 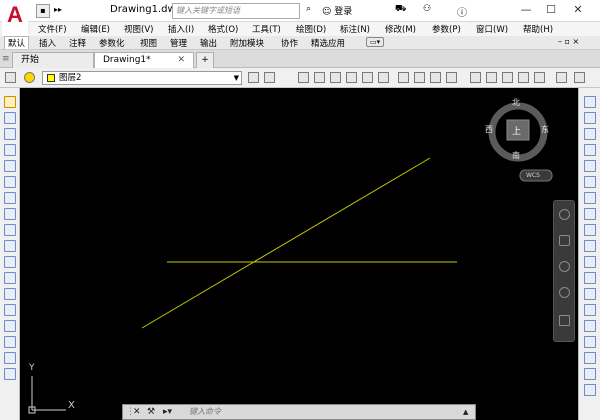 What do you see at coordinates (590, 134) in the screenshot?
I see `dim-arc-icon` at bounding box center [590, 134].